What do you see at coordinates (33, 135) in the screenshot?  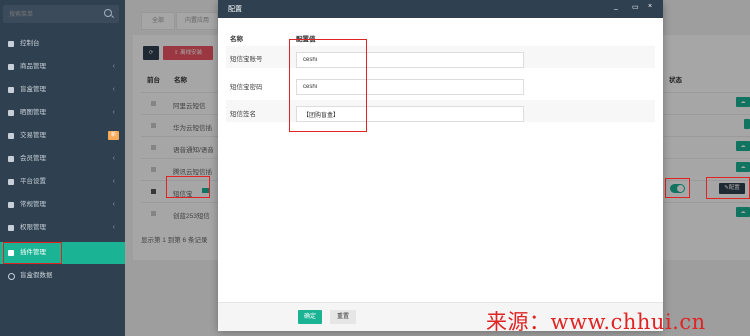 I see `sidebar-item-label: 交易管理` at bounding box center [33, 135].